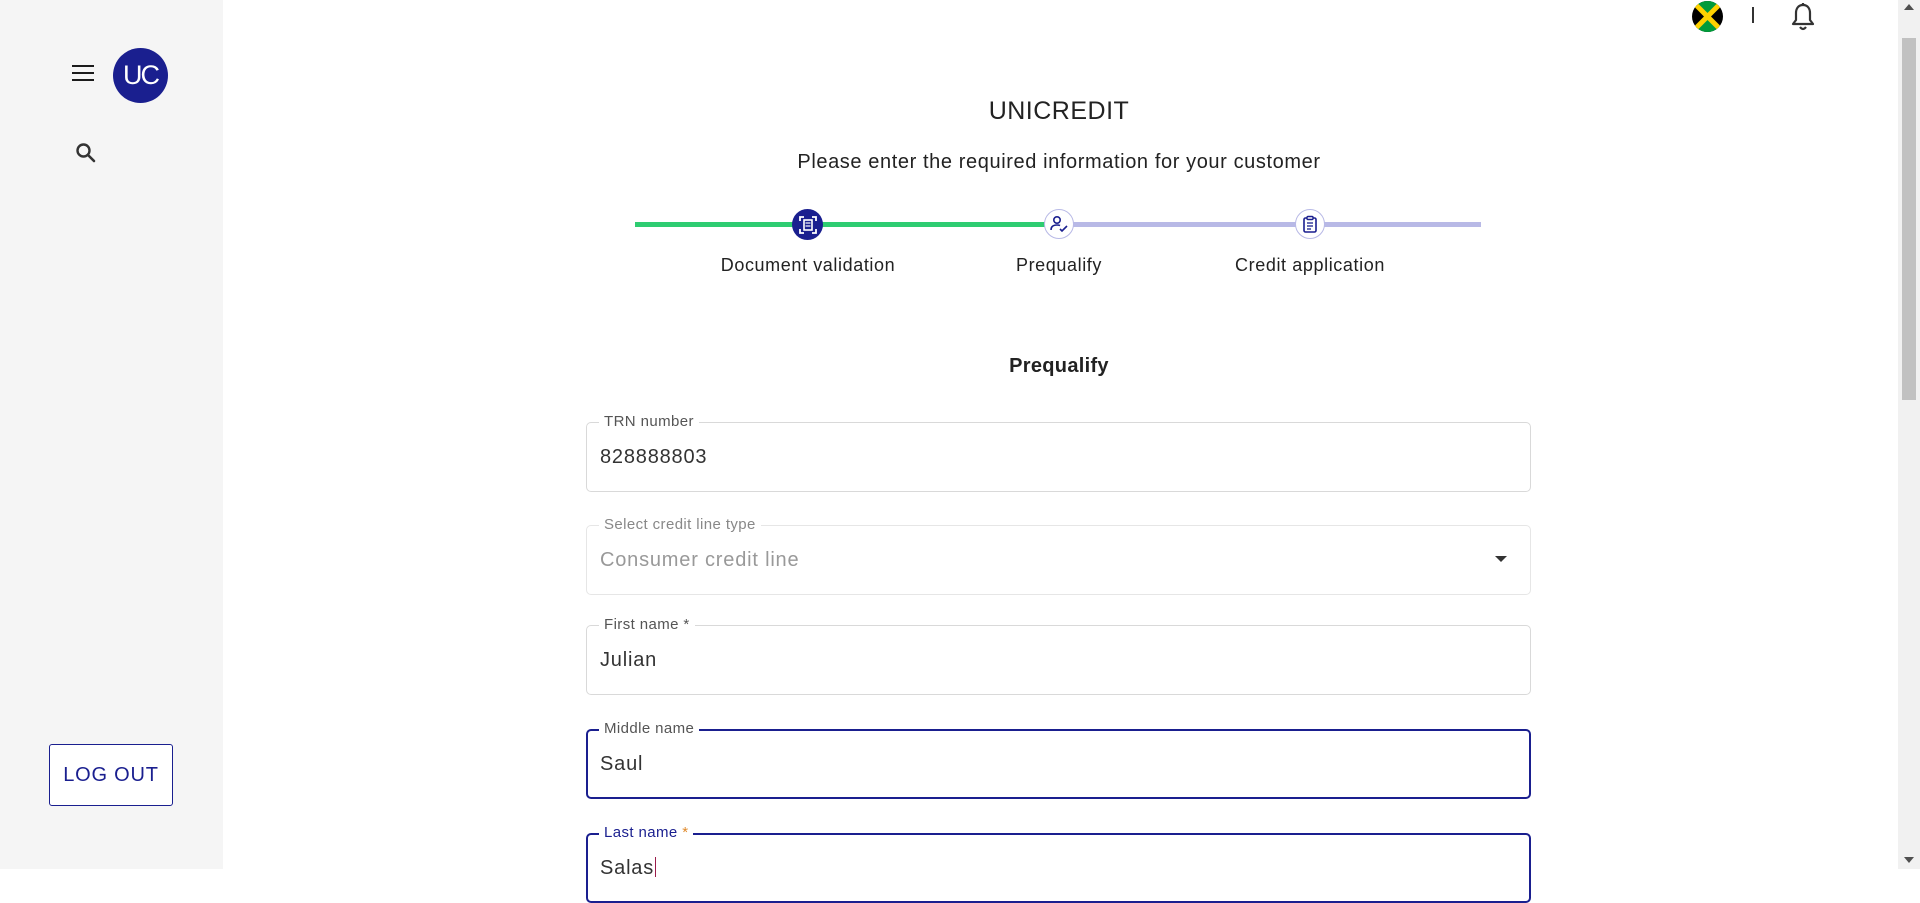 The height and width of the screenshot is (903, 1920). Describe the element at coordinates (685, 832) in the screenshot. I see `required-marker: *` at that location.